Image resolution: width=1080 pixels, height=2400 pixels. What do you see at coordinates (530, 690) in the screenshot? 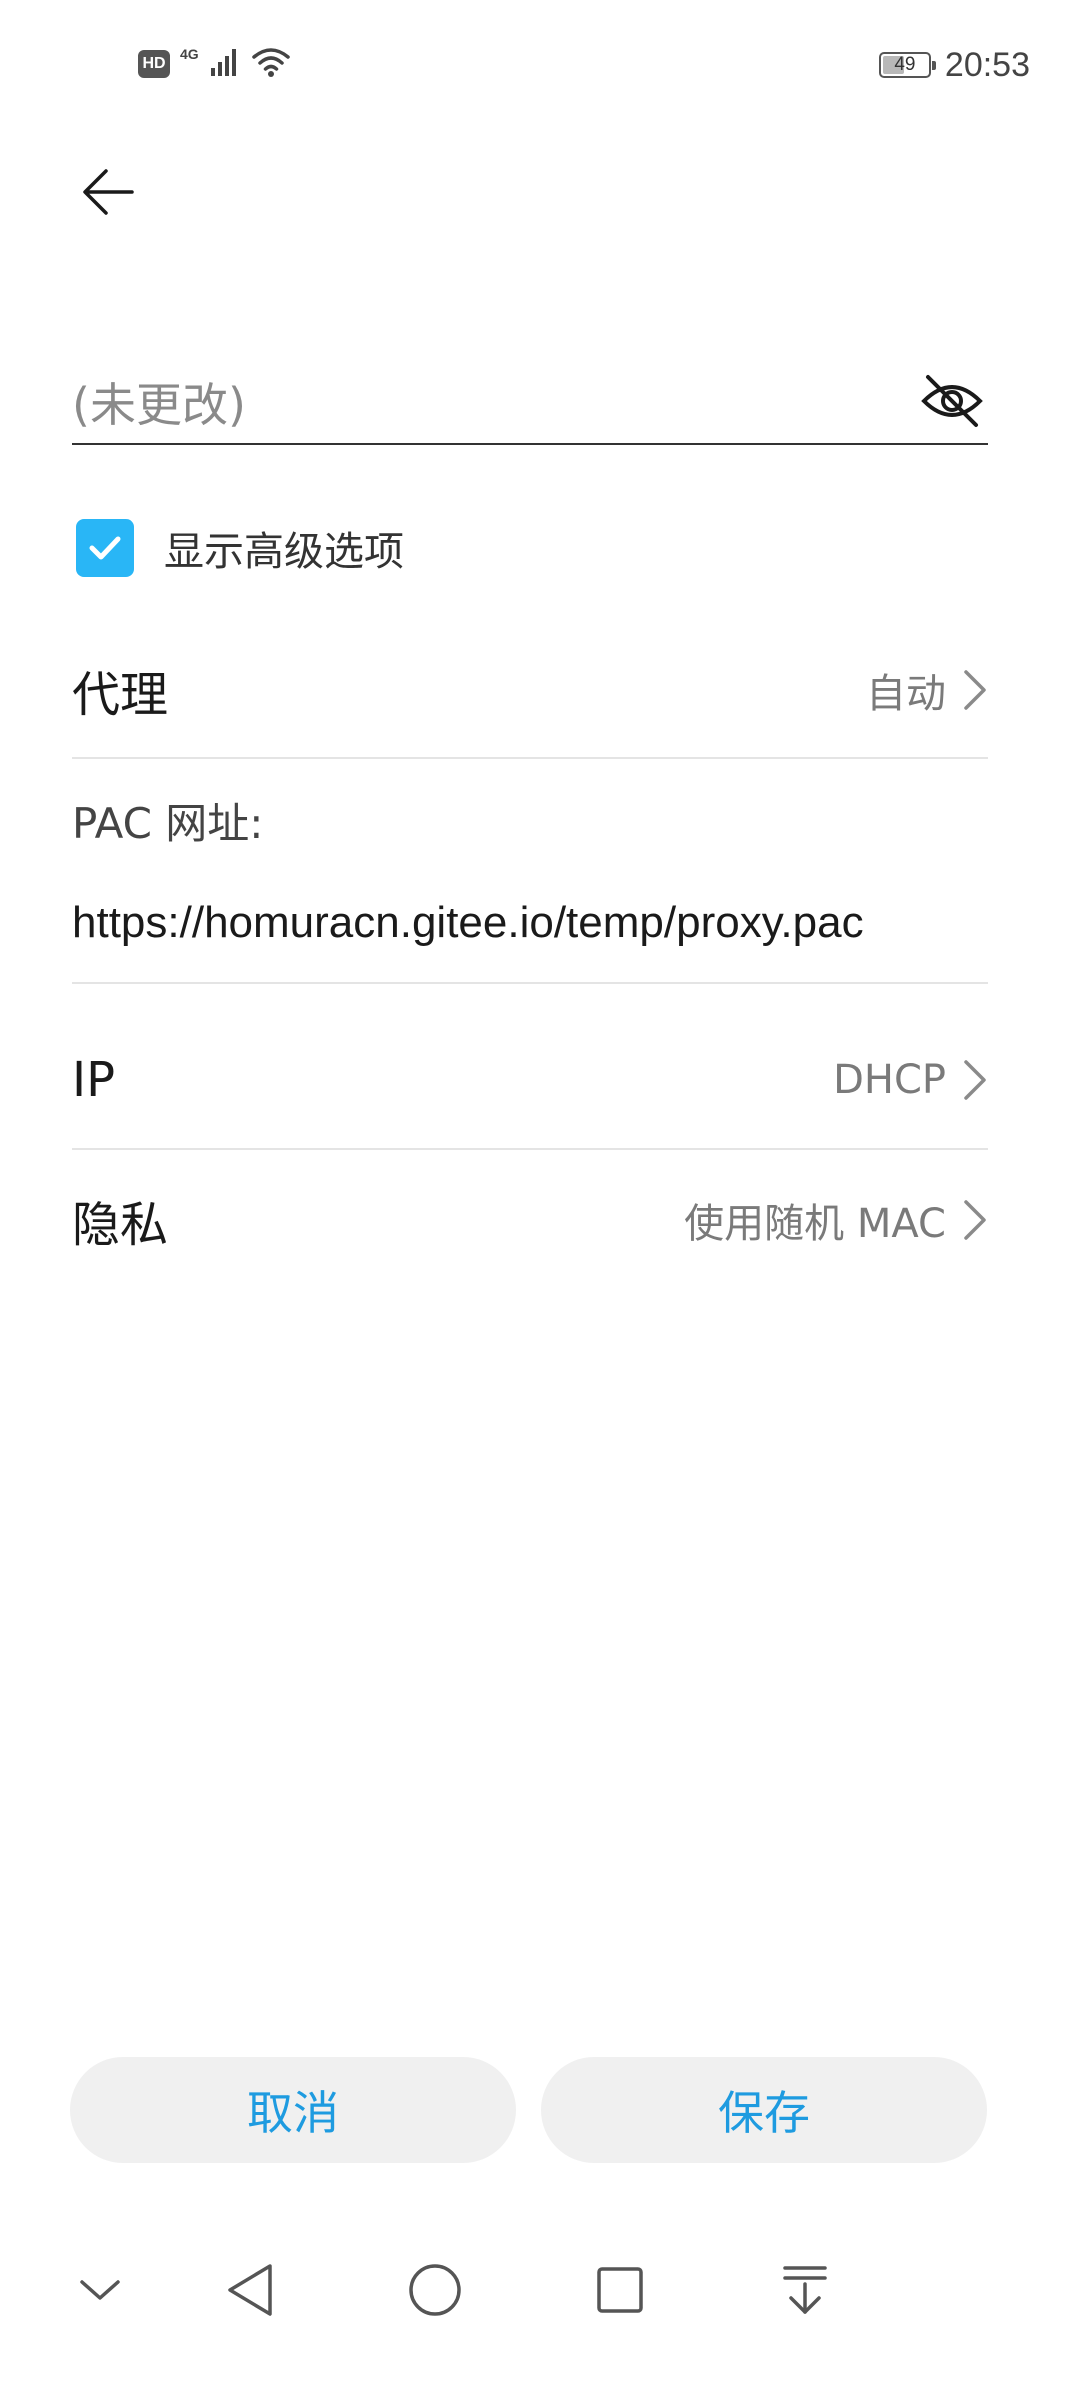
I see `proxy-row: 代理 自动` at bounding box center [530, 690].